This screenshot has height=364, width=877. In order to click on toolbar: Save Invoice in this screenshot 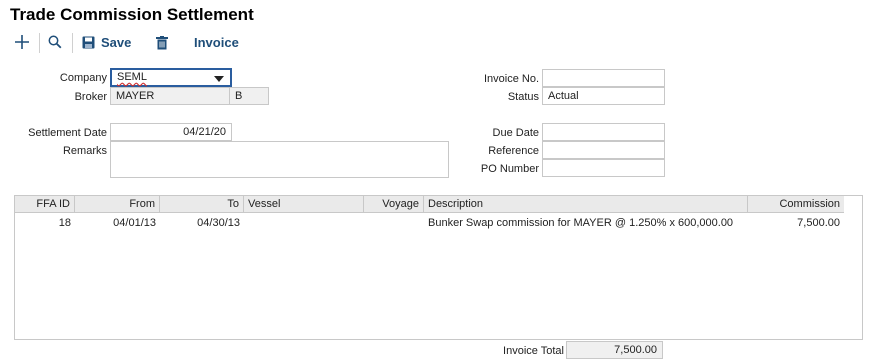, I will do `click(140, 44)`.